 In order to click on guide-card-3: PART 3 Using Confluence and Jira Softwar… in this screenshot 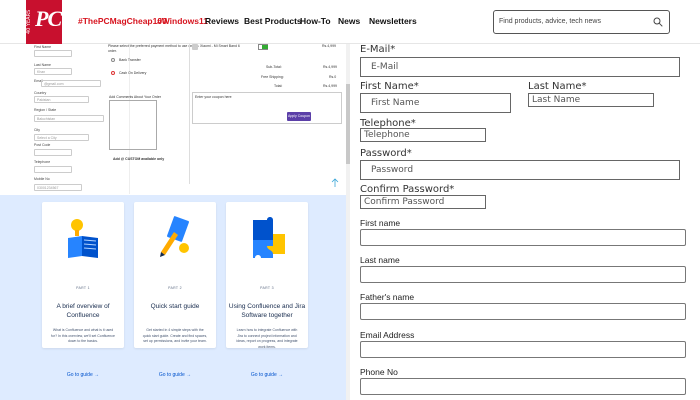, I will do `click(267, 275)`.